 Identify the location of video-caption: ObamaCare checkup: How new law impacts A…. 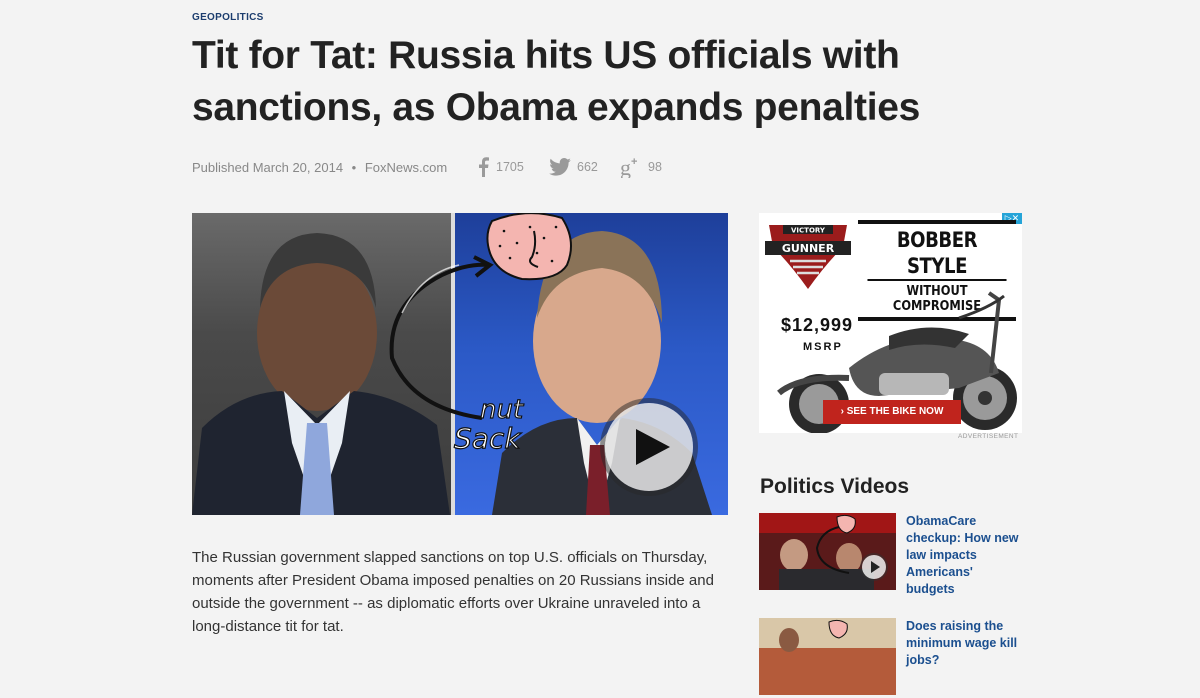
(965, 555).